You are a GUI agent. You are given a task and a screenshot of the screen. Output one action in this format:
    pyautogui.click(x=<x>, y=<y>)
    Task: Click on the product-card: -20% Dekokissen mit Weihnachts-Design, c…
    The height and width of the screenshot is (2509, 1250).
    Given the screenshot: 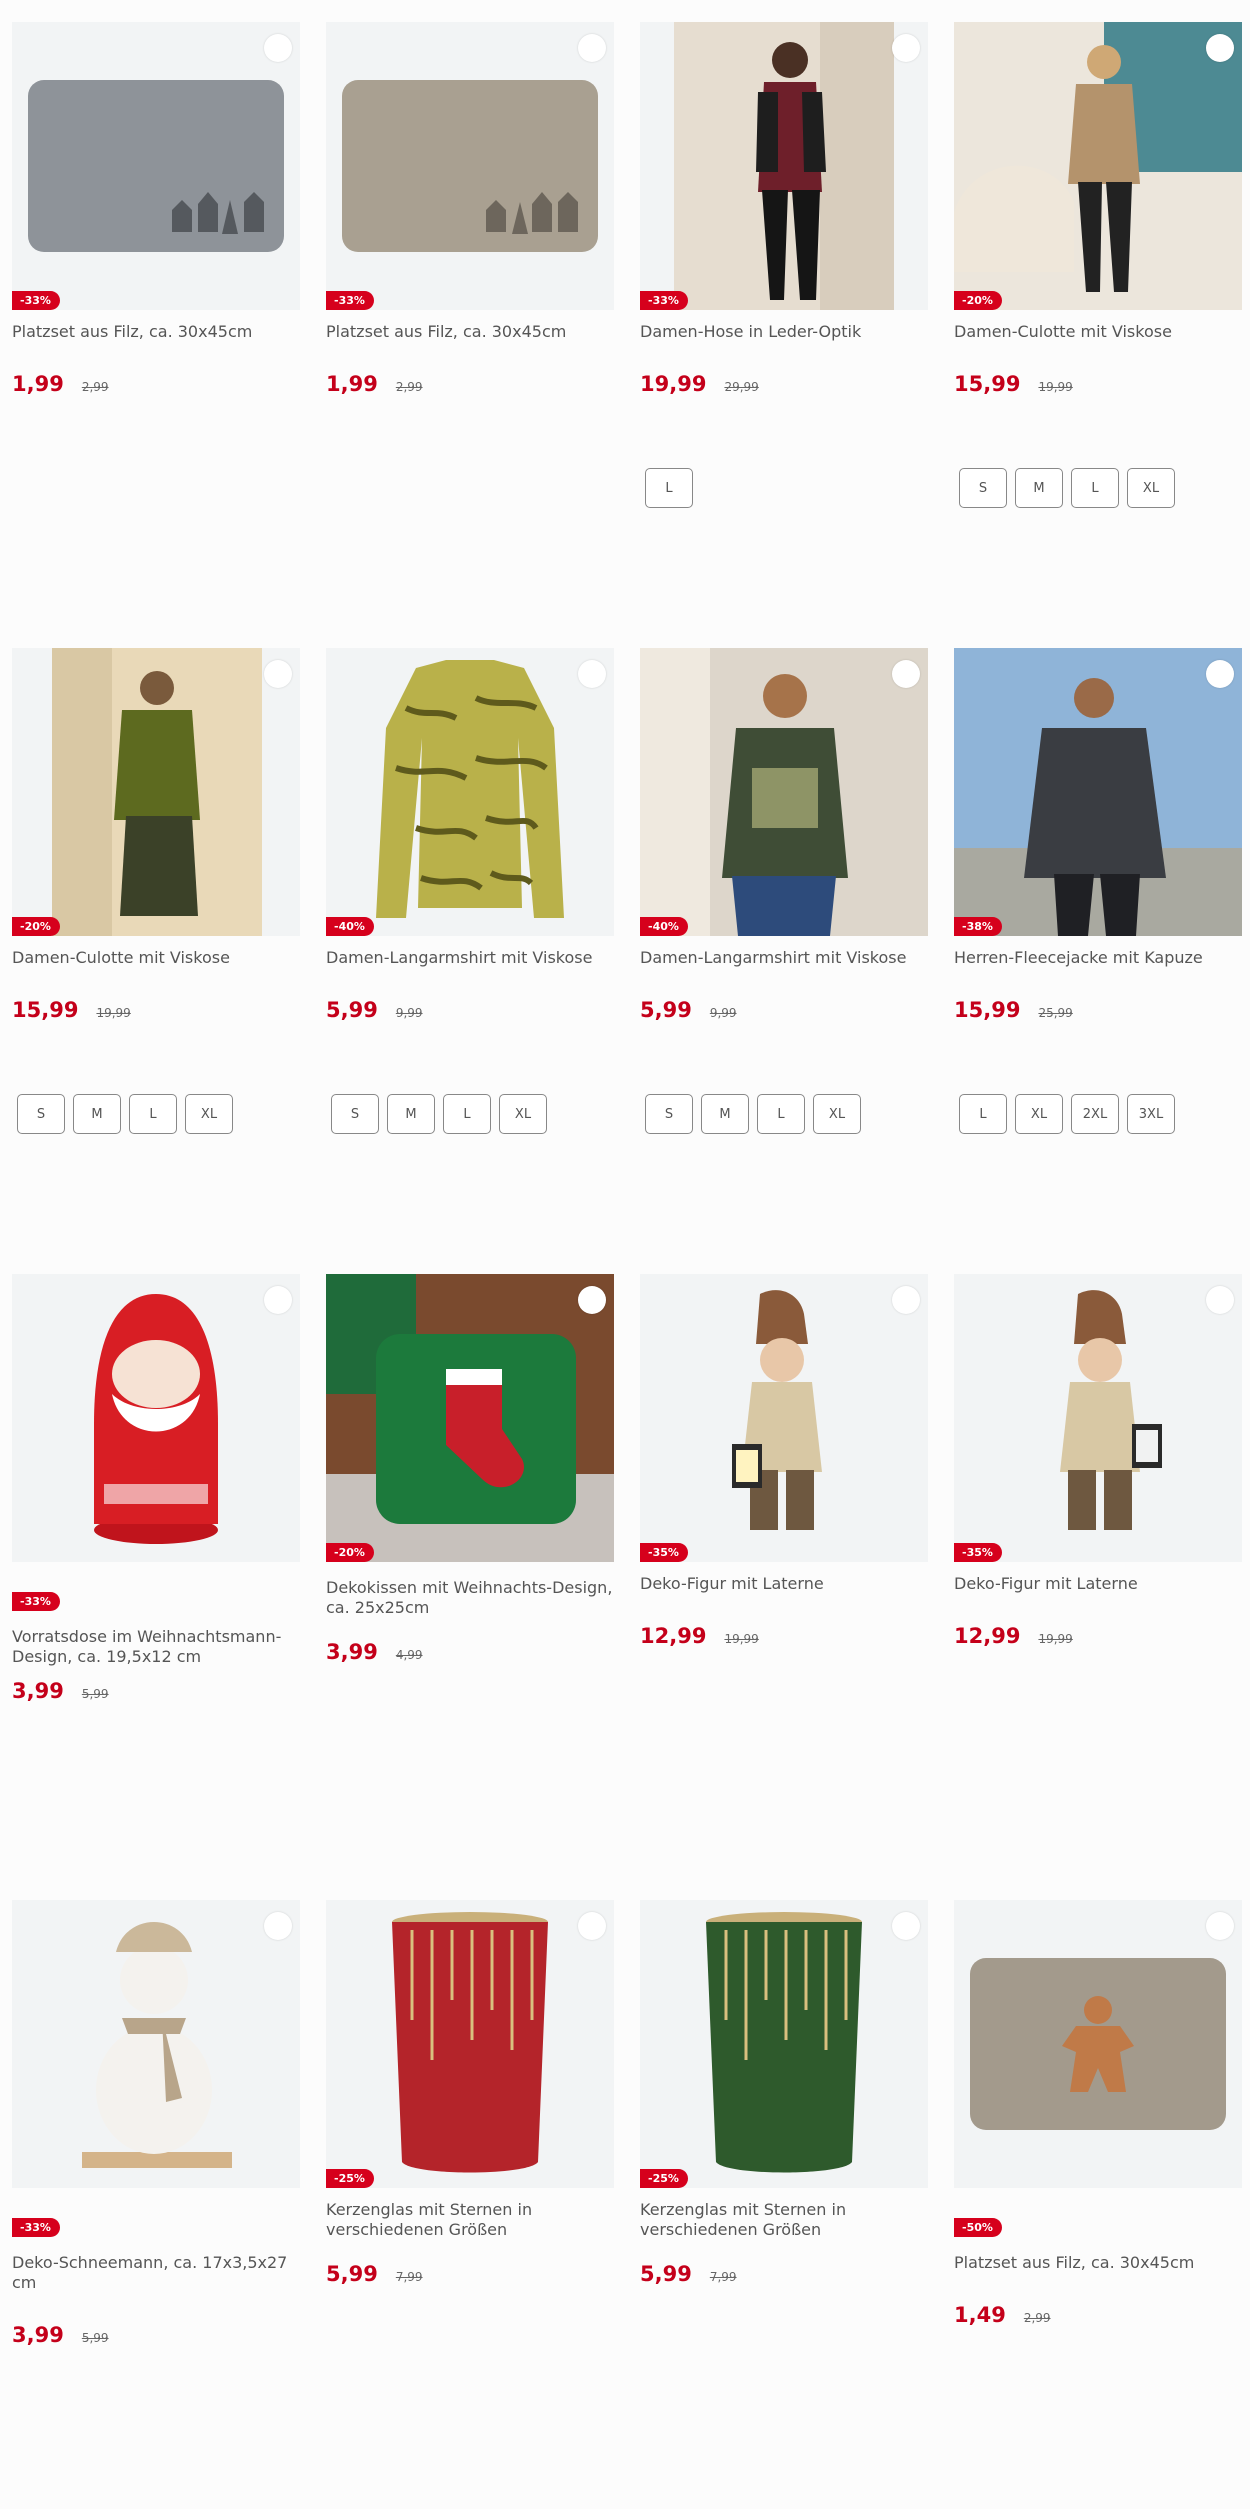 What is the action you would take?
    pyautogui.click(x=470, y=1469)
    